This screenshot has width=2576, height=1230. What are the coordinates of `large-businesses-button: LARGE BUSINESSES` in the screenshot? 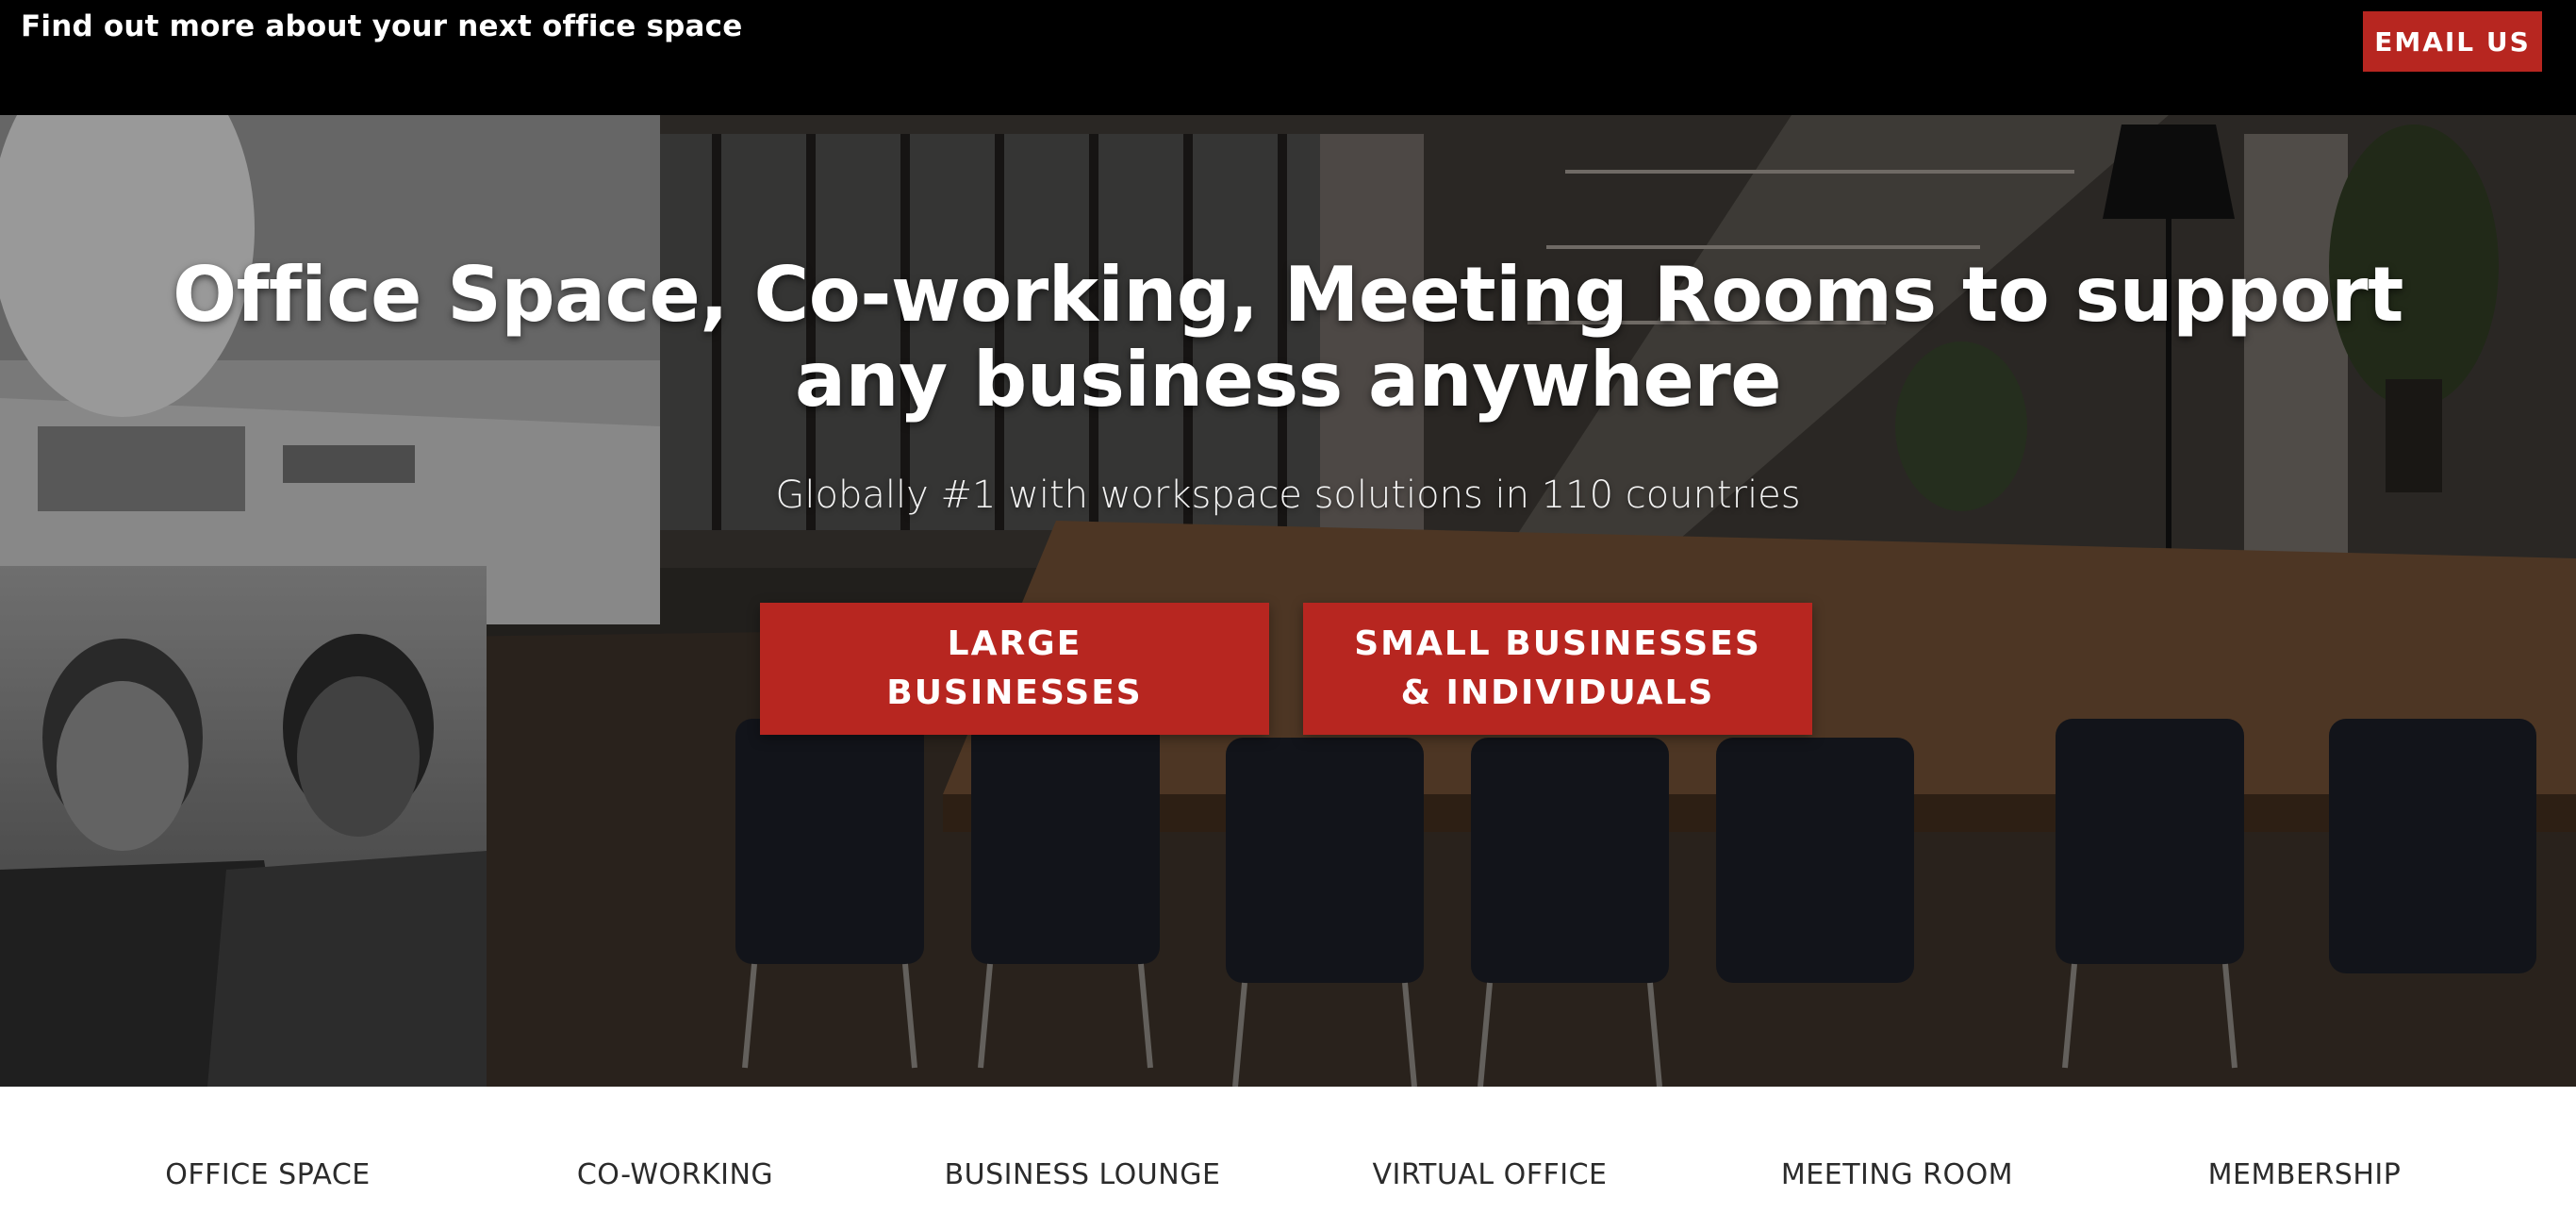 It's located at (1014, 669).